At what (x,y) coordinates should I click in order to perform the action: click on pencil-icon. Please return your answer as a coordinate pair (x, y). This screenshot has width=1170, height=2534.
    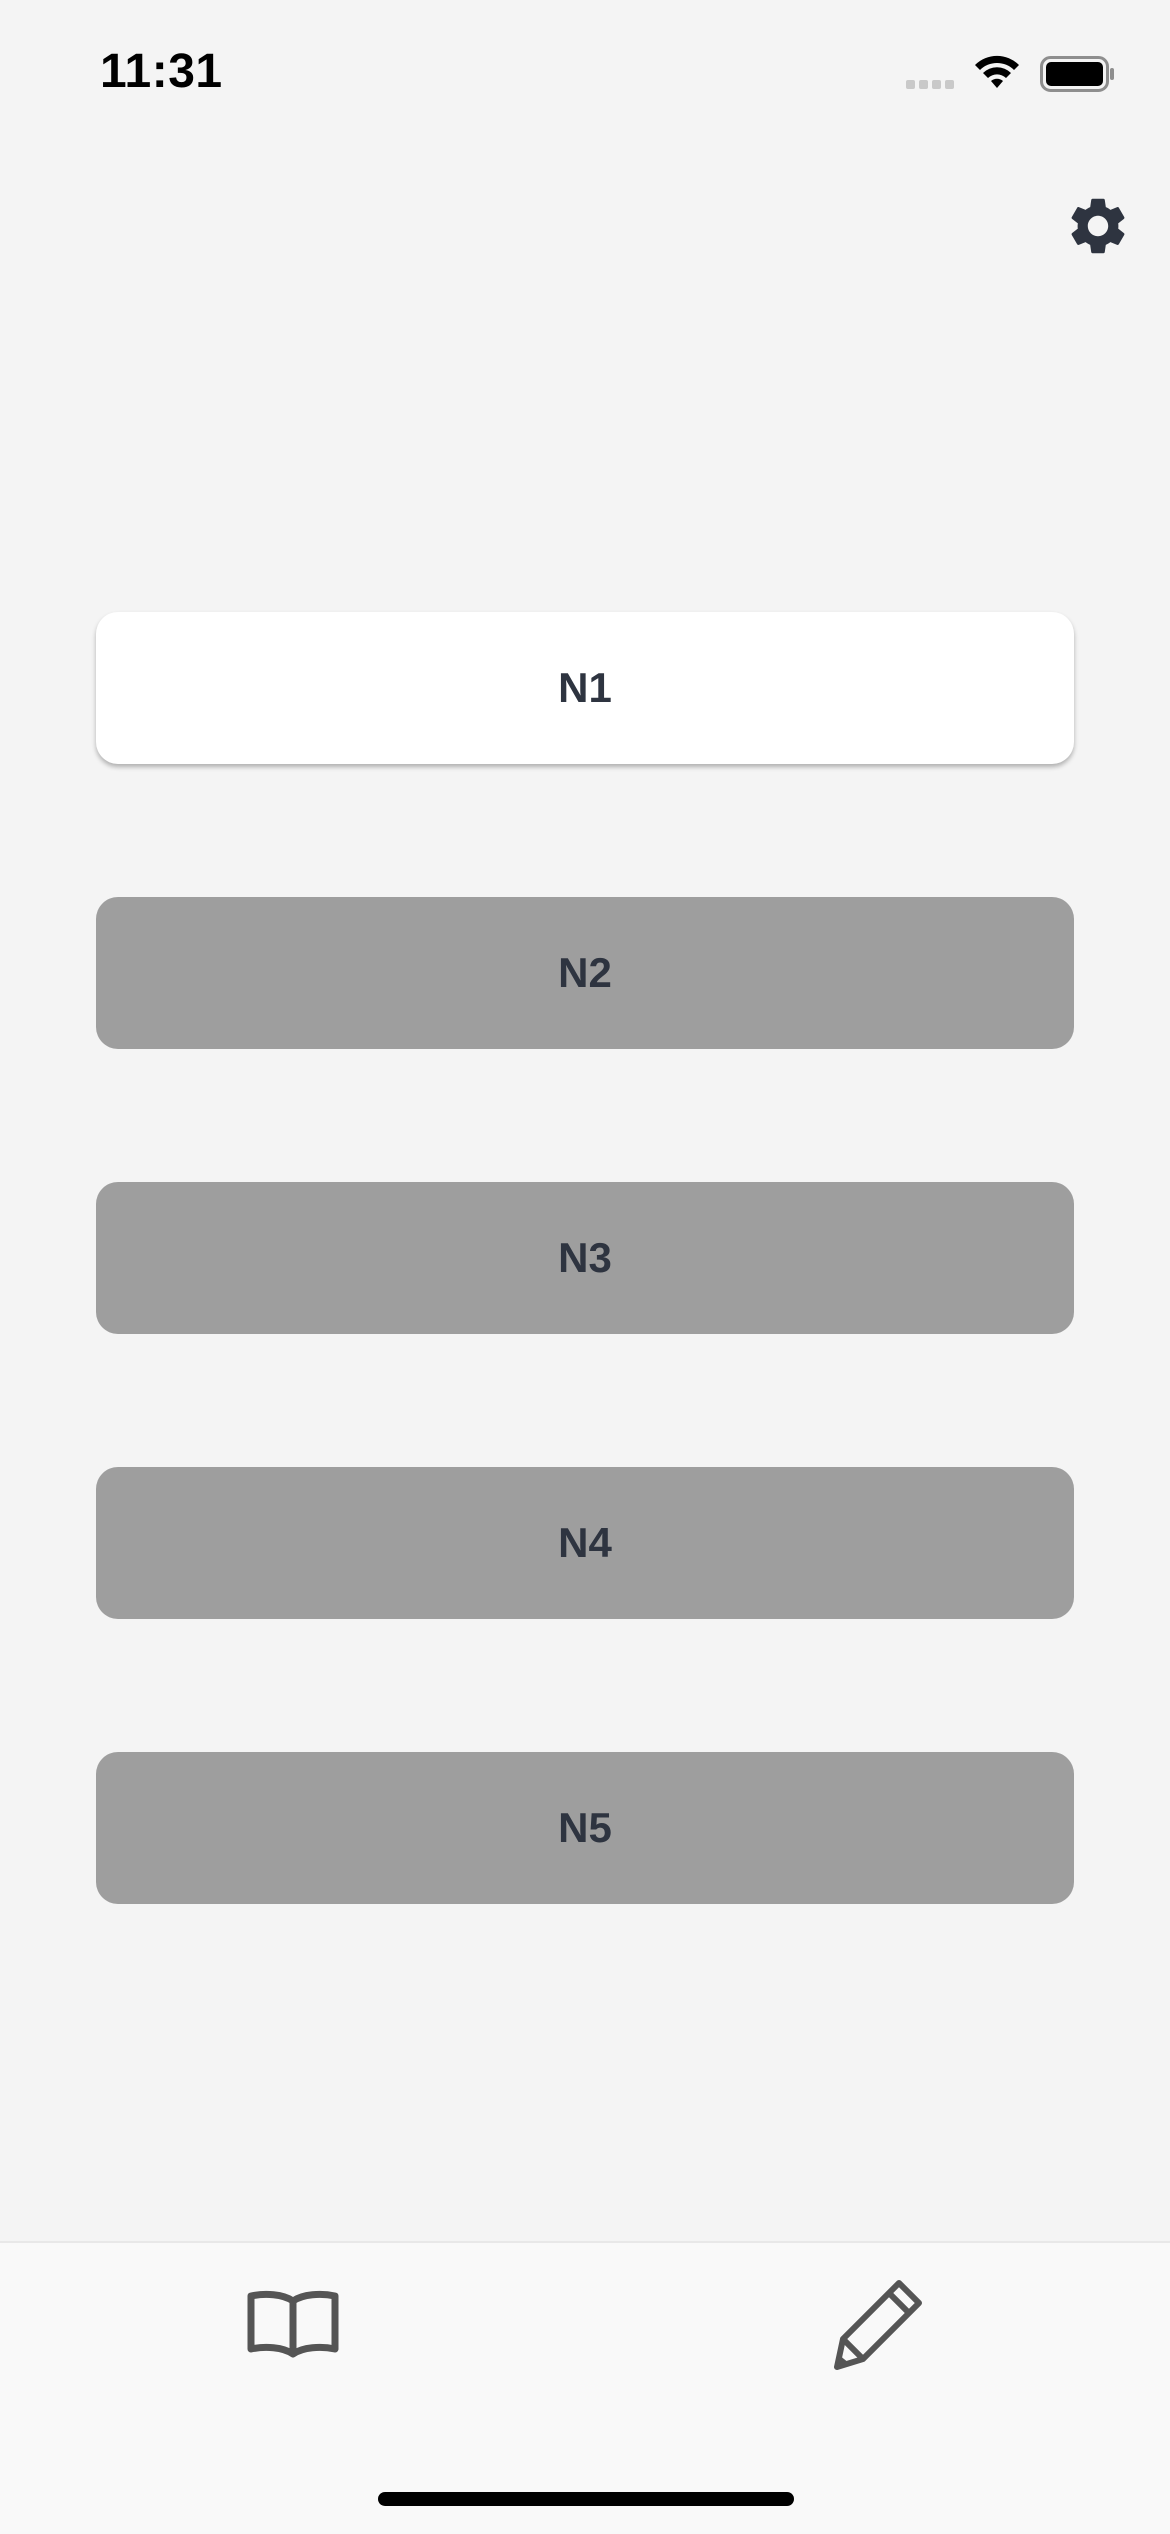
    Looking at the image, I should click on (878, 2325).